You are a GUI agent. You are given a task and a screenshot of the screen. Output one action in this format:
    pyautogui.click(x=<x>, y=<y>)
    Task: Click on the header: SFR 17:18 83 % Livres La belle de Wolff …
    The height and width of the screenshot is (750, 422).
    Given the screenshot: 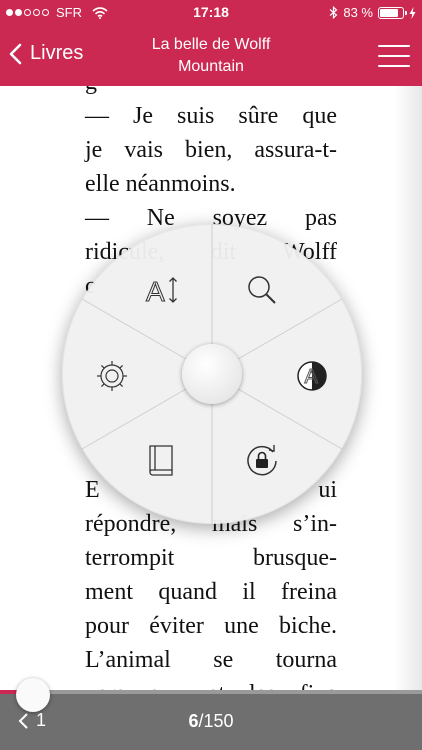 What is the action you would take?
    pyautogui.click(x=211, y=43)
    